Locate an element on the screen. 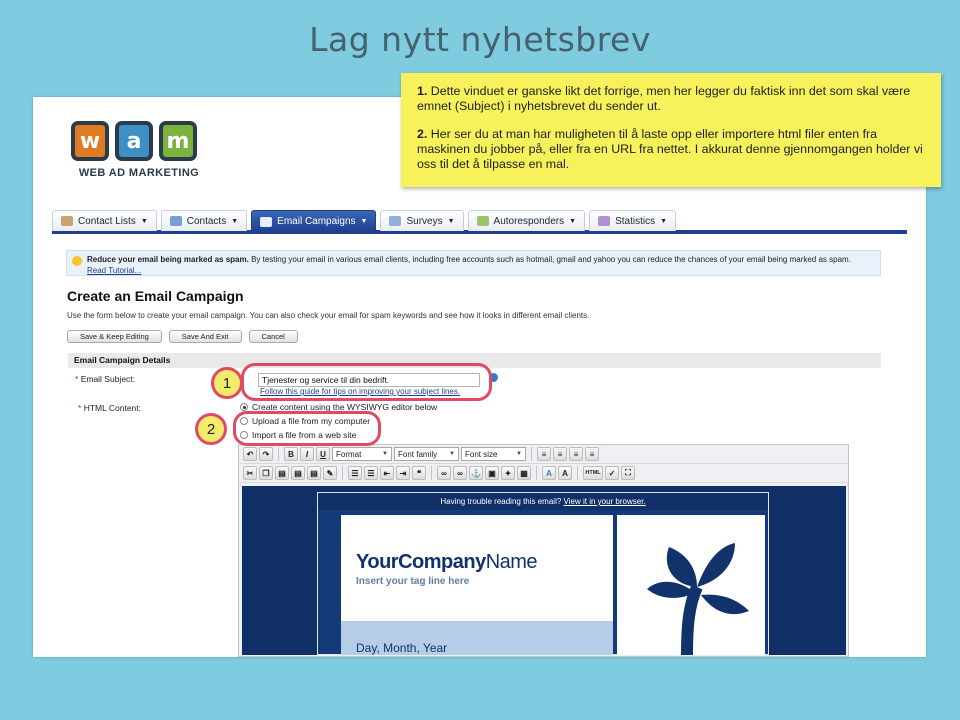 The height and width of the screenshot is (720, 960). tab-label: Surveys is located at coordinates (424, 221).